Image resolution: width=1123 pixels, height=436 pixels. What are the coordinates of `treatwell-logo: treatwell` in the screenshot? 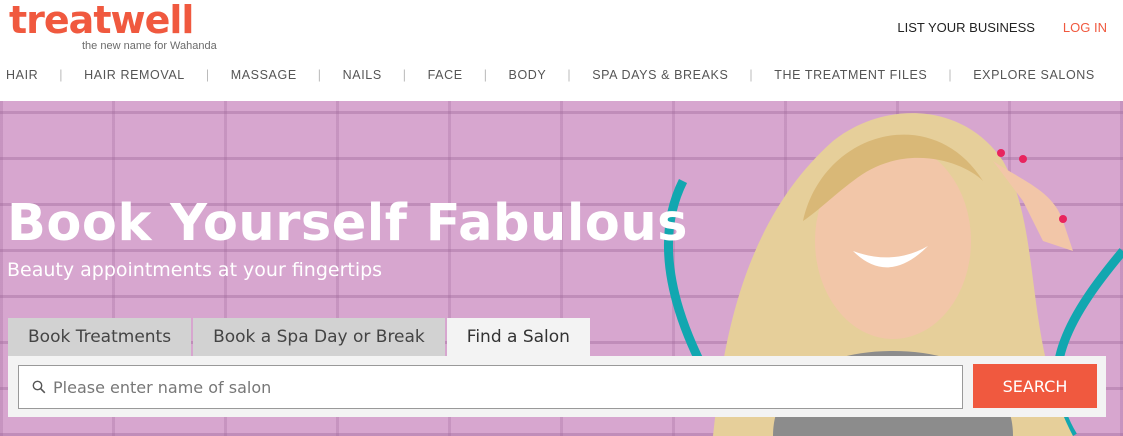 It's located at (101, 21).